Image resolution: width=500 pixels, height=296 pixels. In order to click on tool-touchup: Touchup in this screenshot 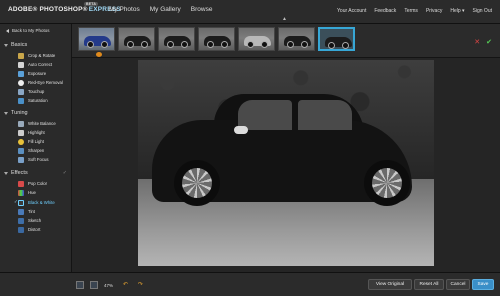, I will do `click(31, 91)`.